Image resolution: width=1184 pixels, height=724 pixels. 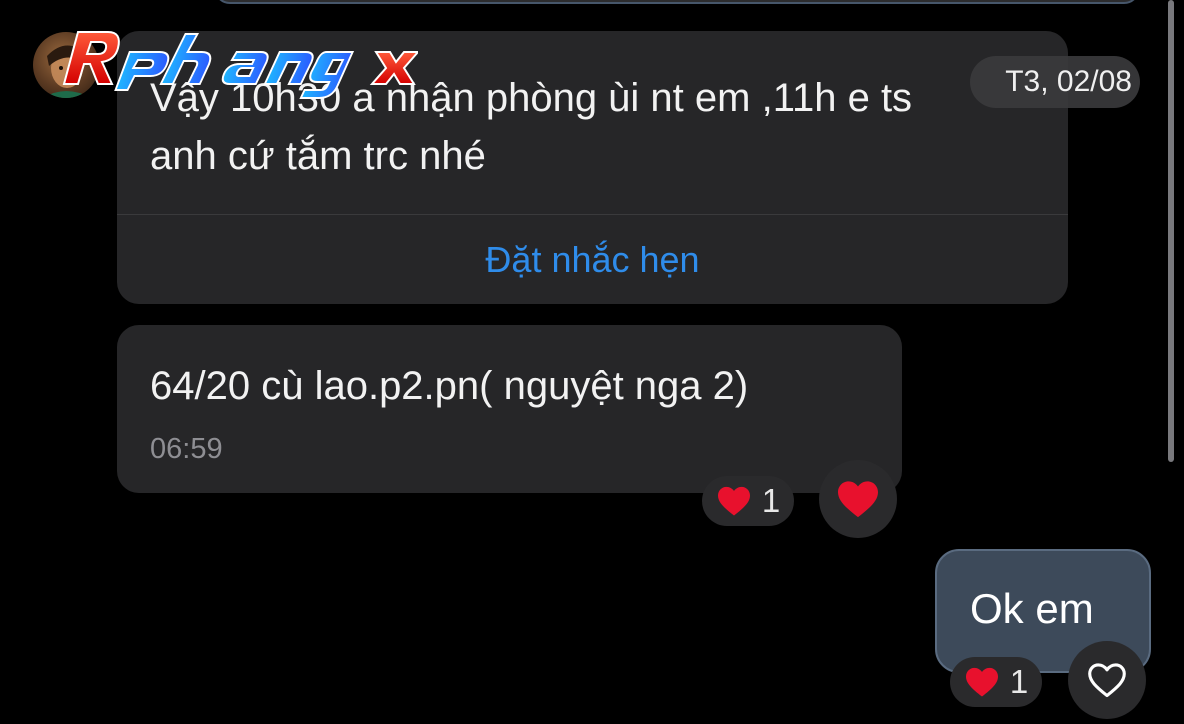 I want to click on date-badge: T3, 02/08, so click(x=1055, y=82).